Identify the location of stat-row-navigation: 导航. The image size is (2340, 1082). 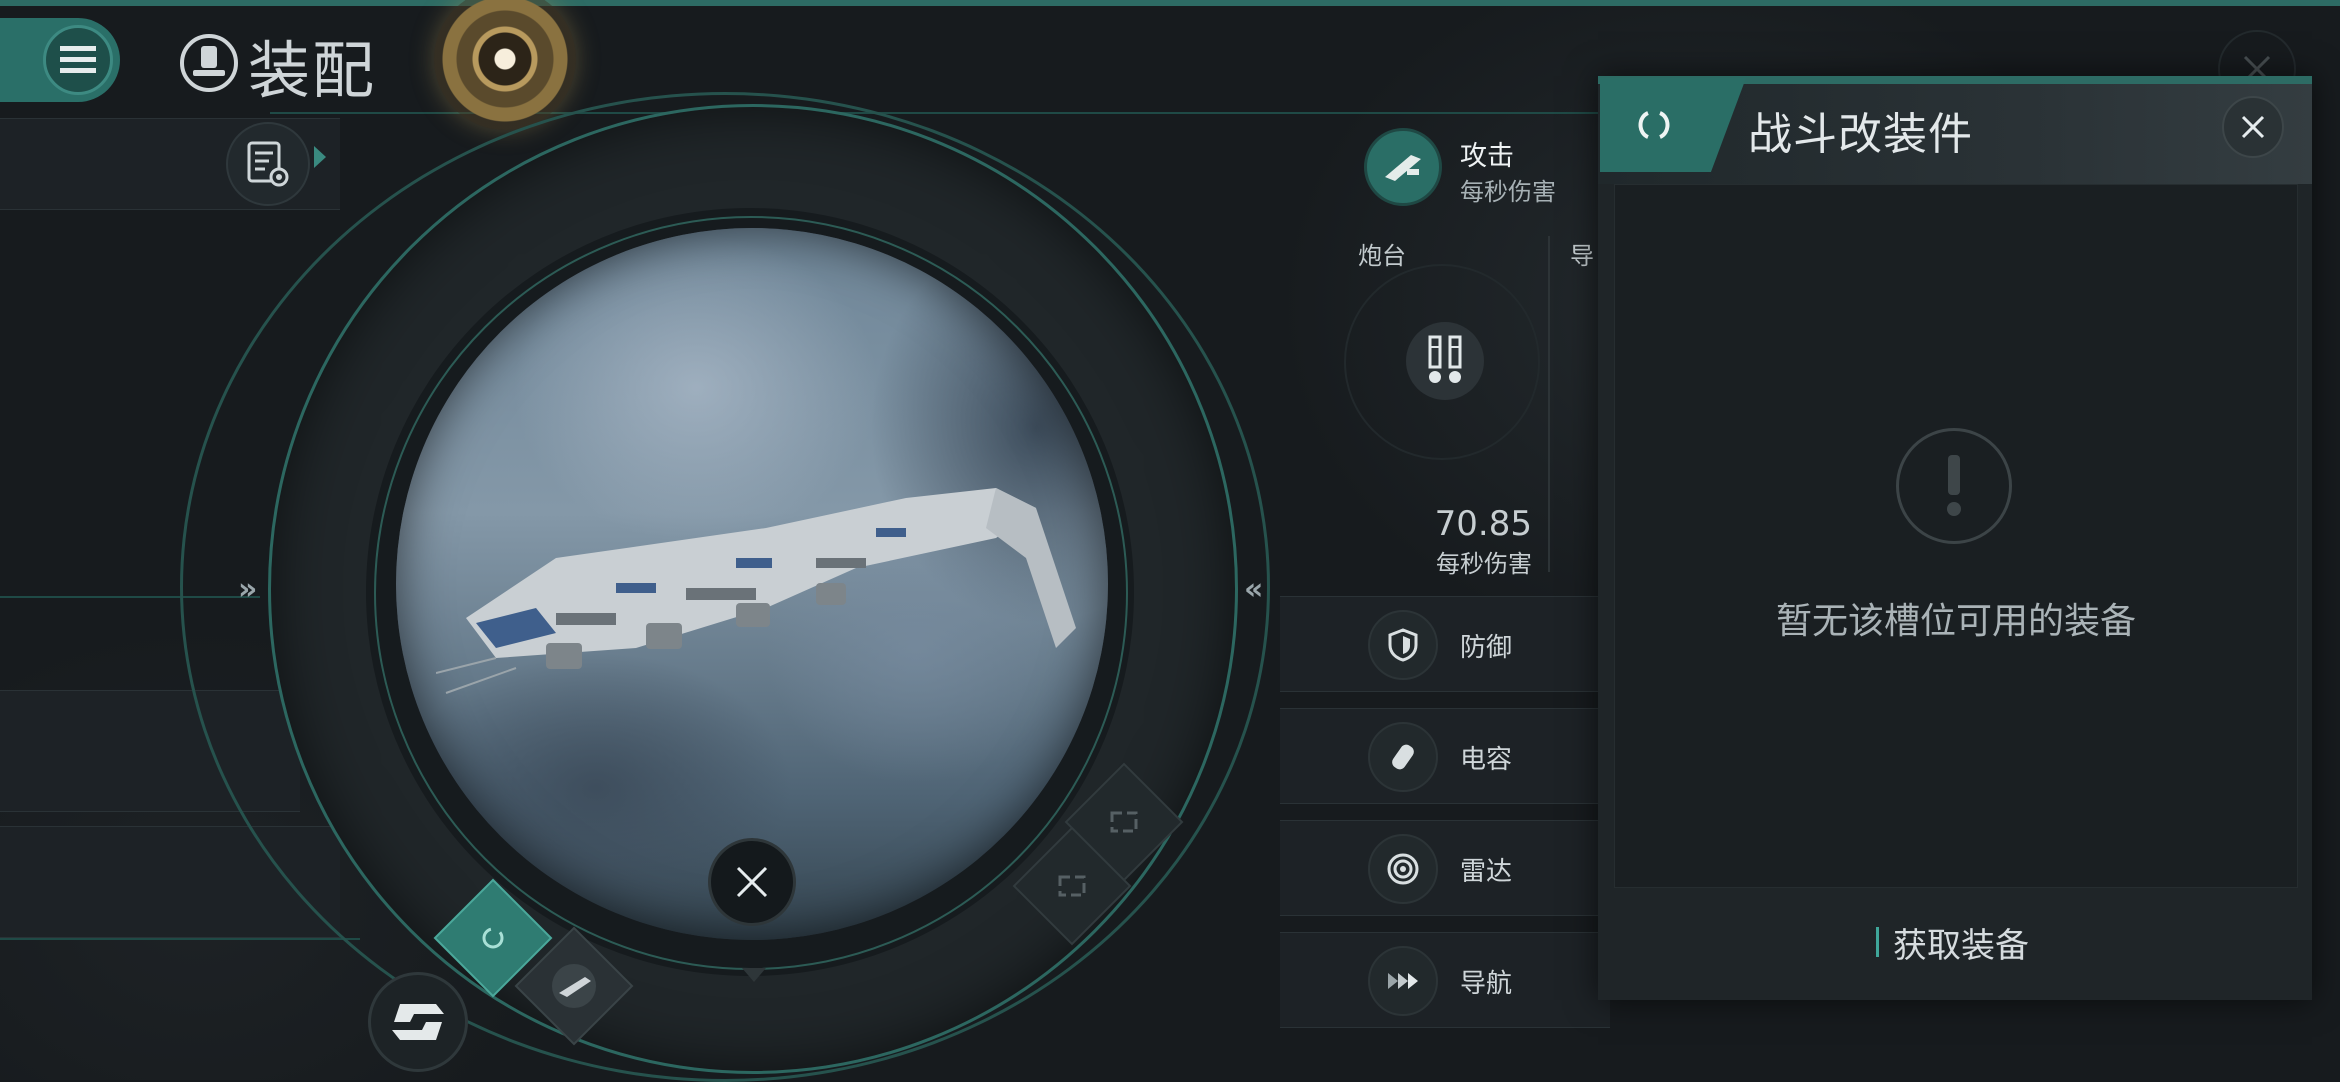
(1470, 981).